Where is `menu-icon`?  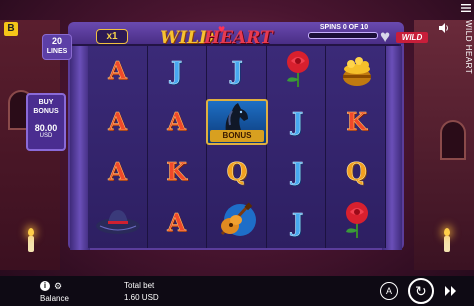
menu-icon is located at coordinates (466, 8).